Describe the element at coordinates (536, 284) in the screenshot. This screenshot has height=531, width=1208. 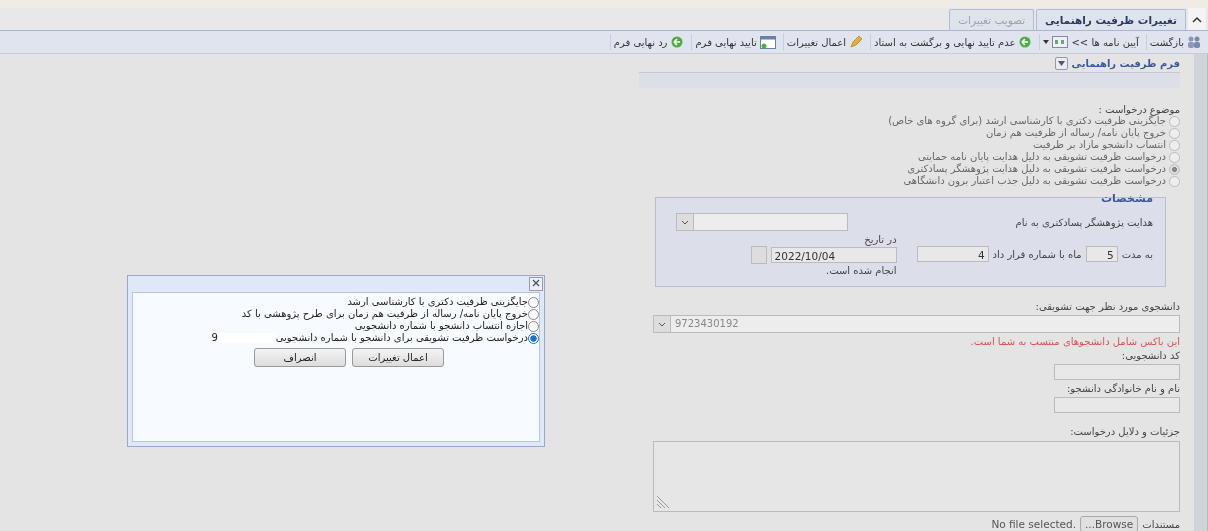
I see `close-icon` at that location.